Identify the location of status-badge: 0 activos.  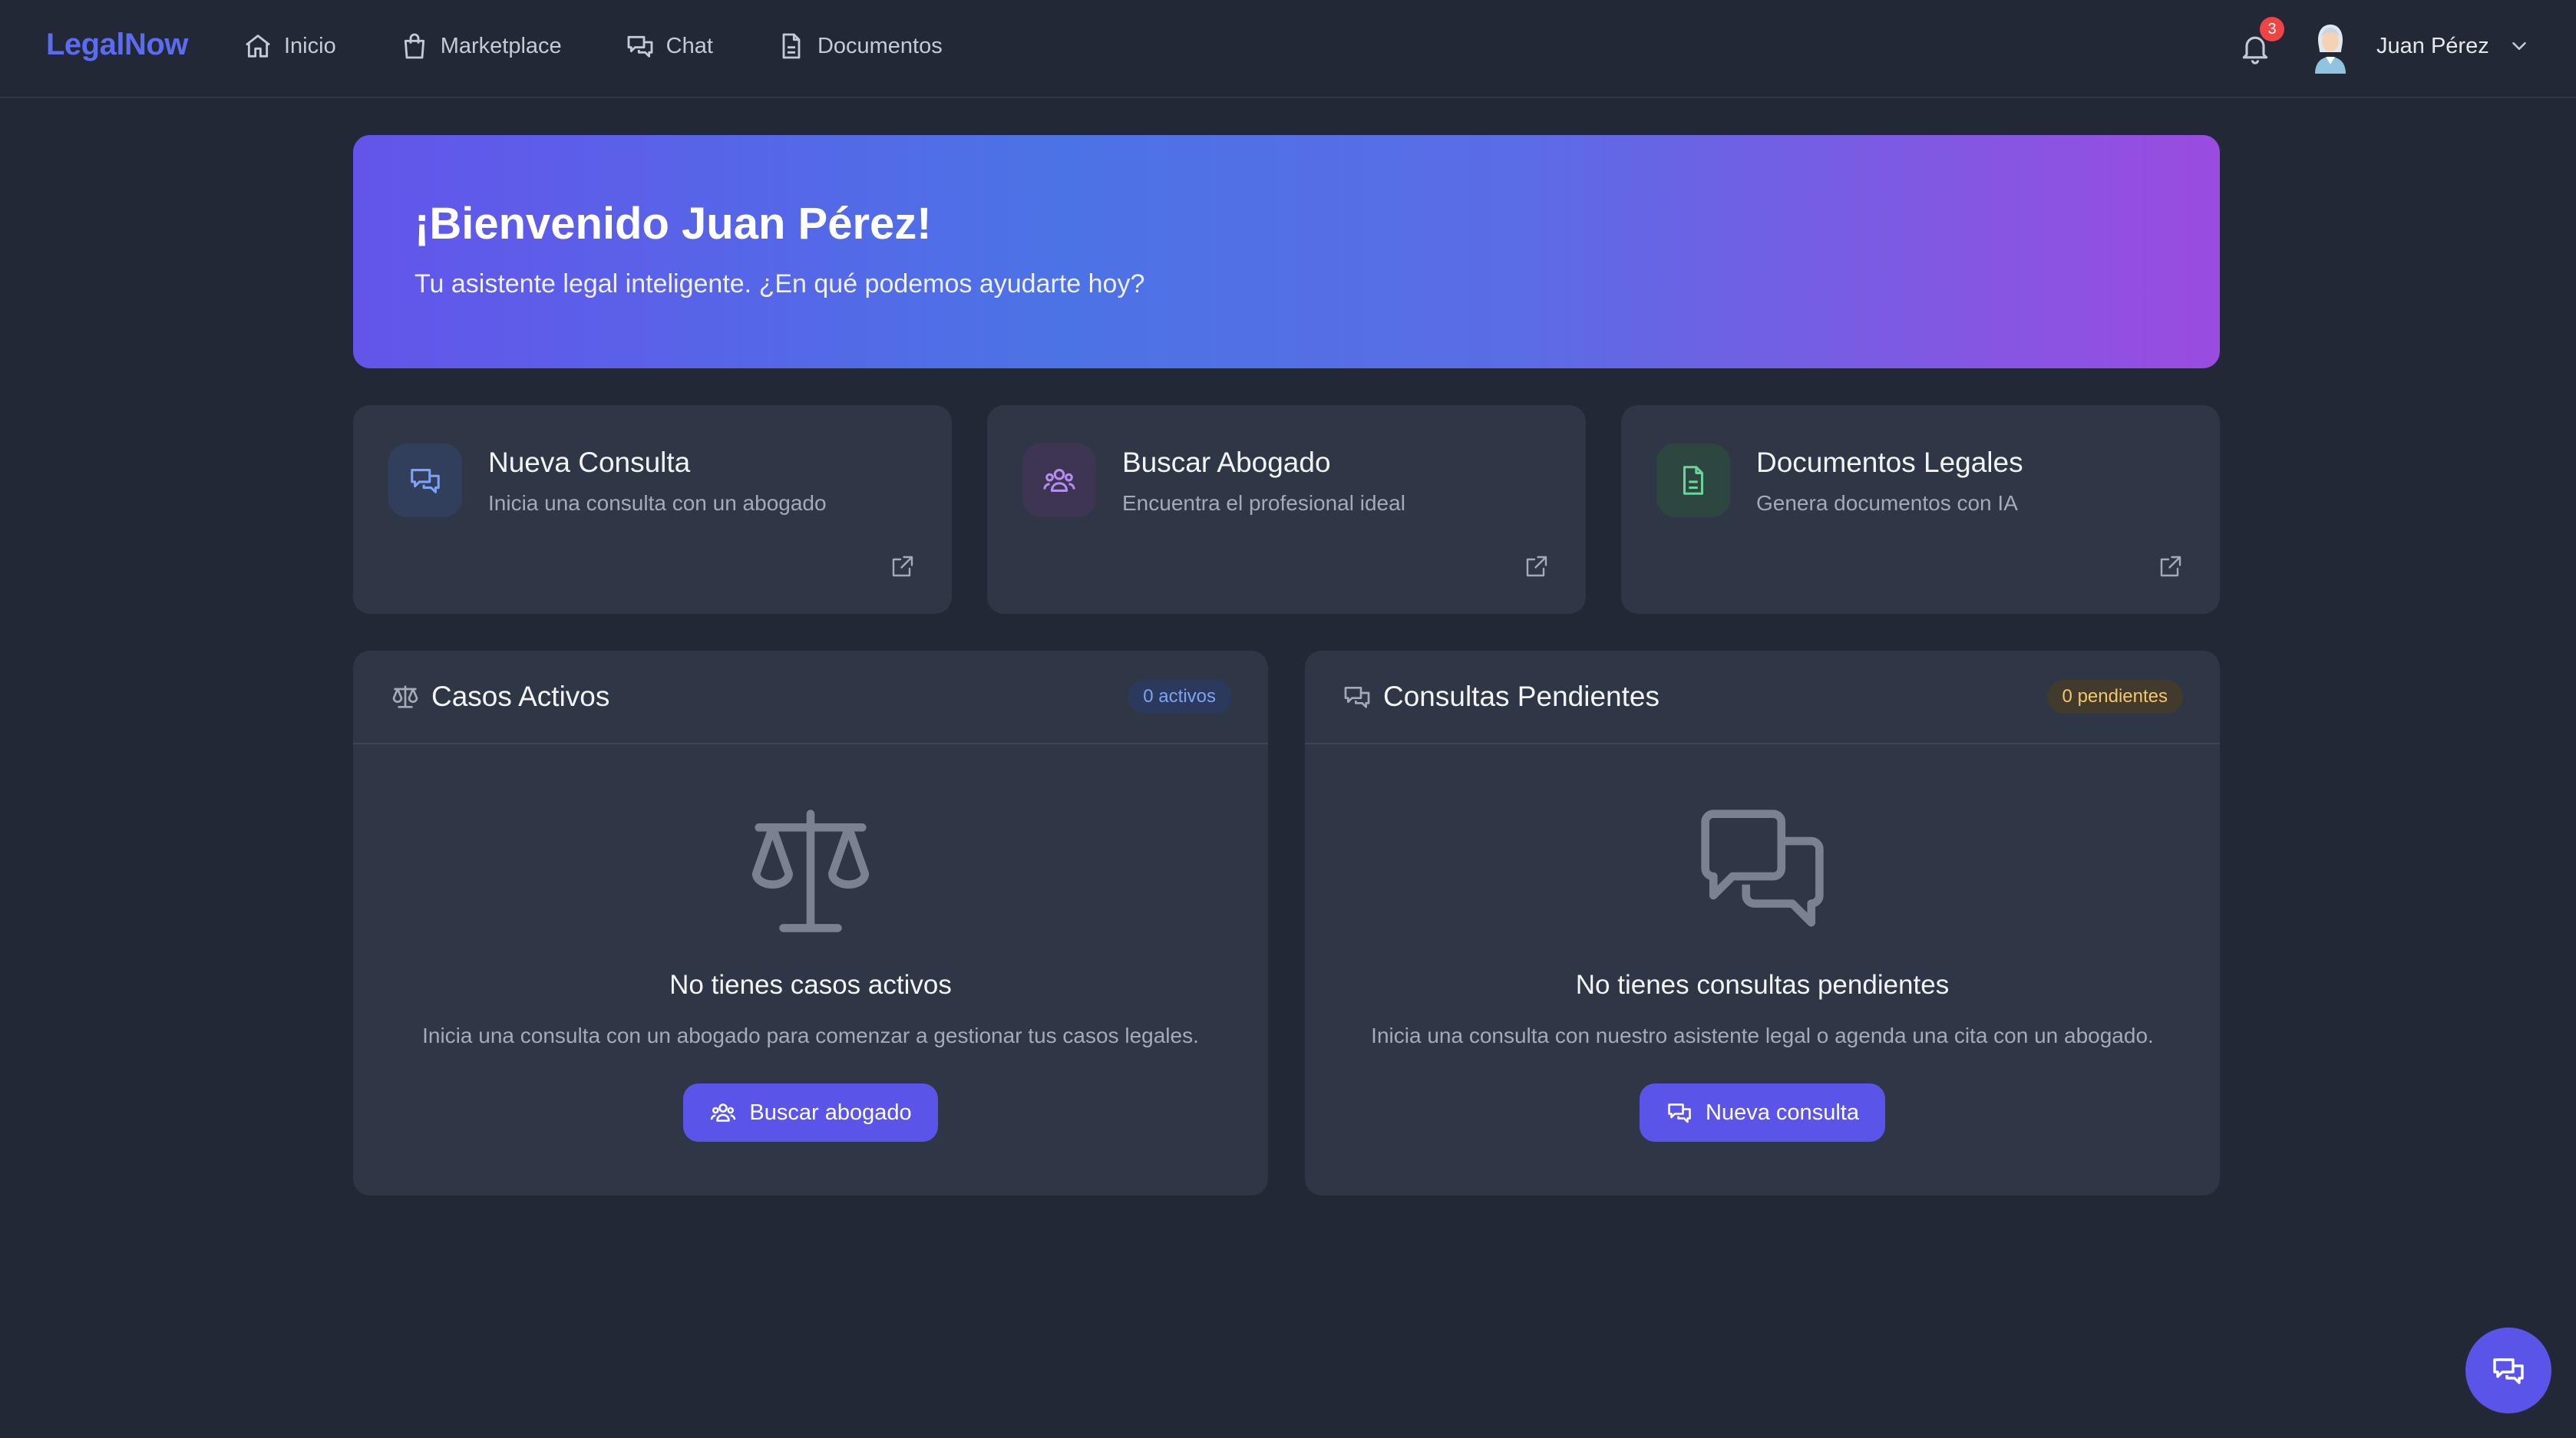
(1179, 697).